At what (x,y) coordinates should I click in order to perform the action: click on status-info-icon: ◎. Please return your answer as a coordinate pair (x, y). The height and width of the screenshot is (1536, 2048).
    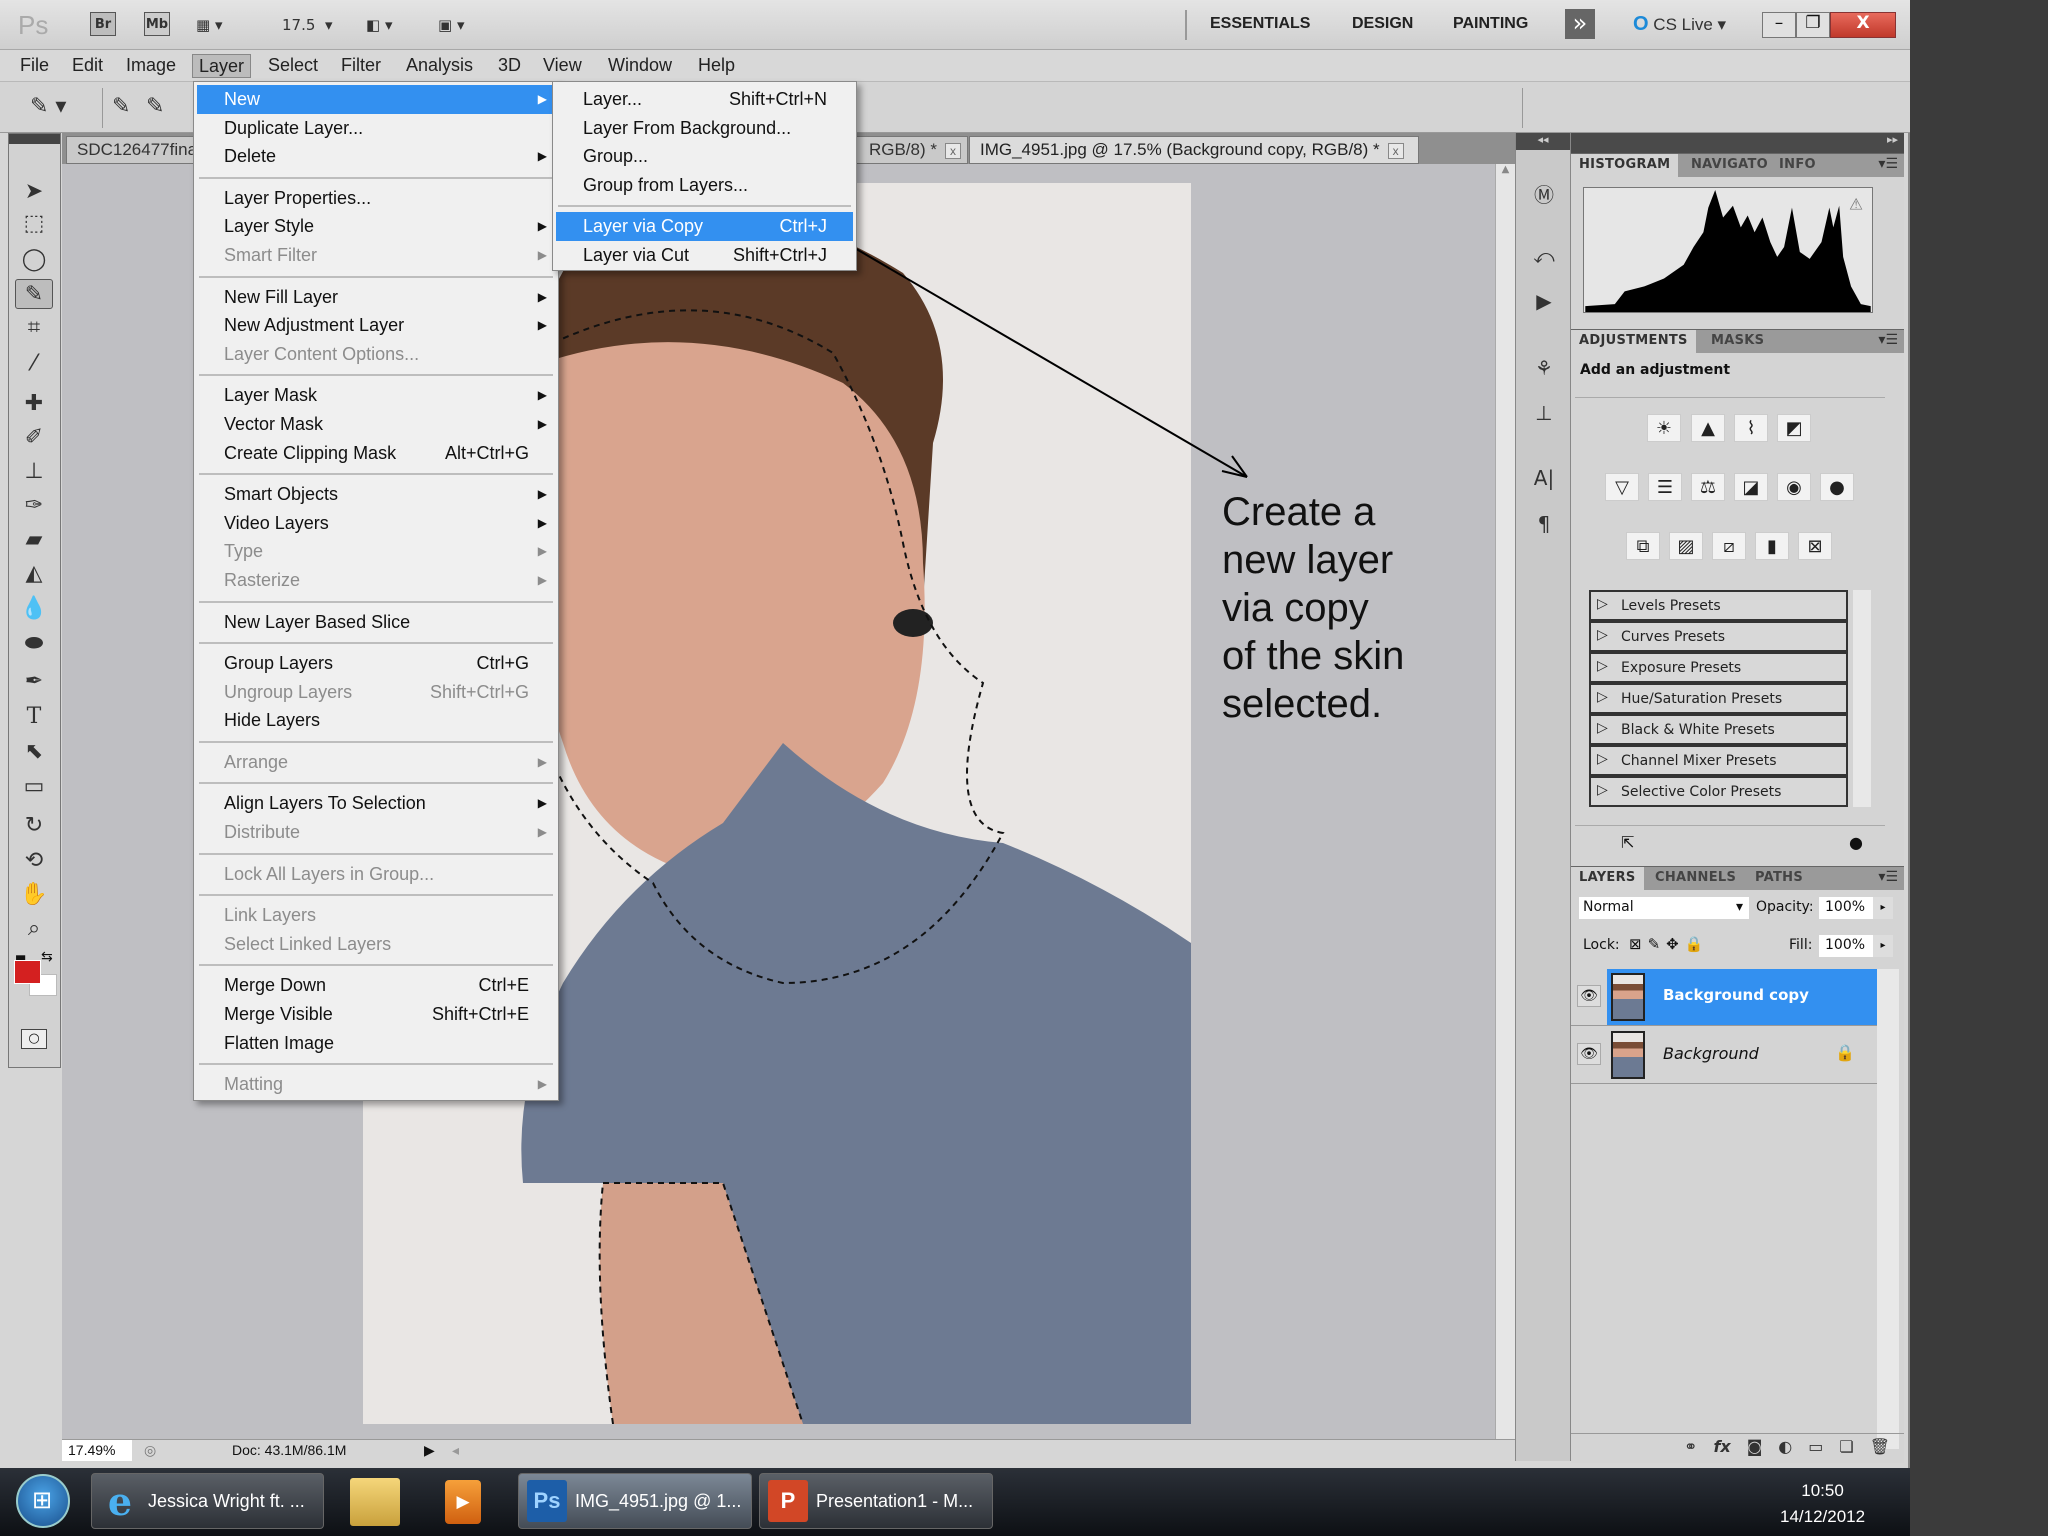
    Looking at the image, I should click on (150, 1450).